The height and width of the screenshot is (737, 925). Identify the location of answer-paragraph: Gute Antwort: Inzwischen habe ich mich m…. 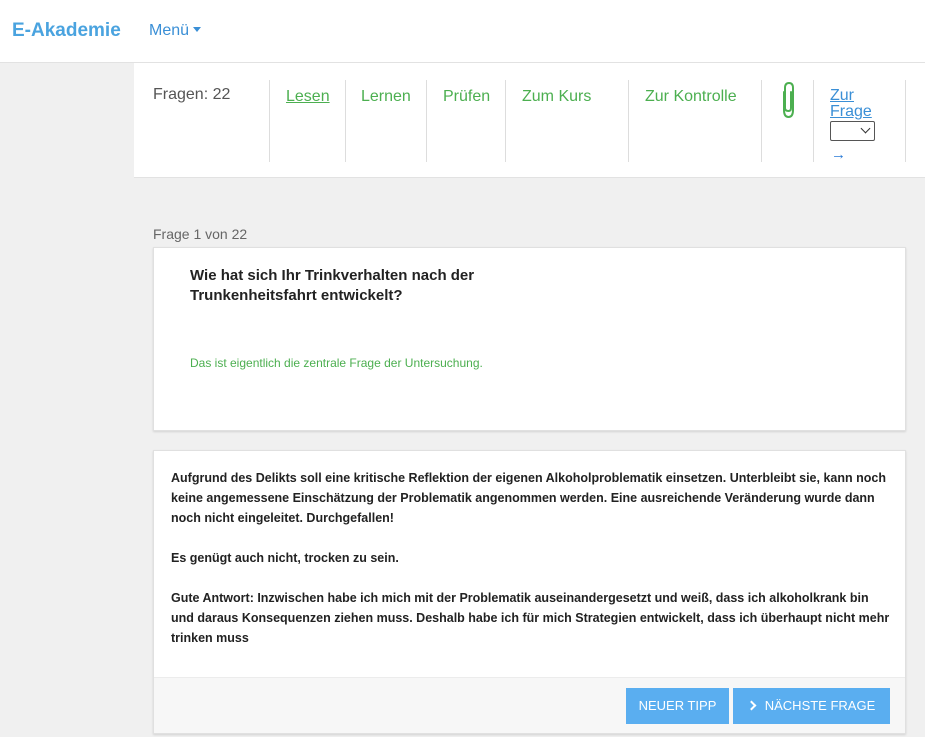
(530, 618).